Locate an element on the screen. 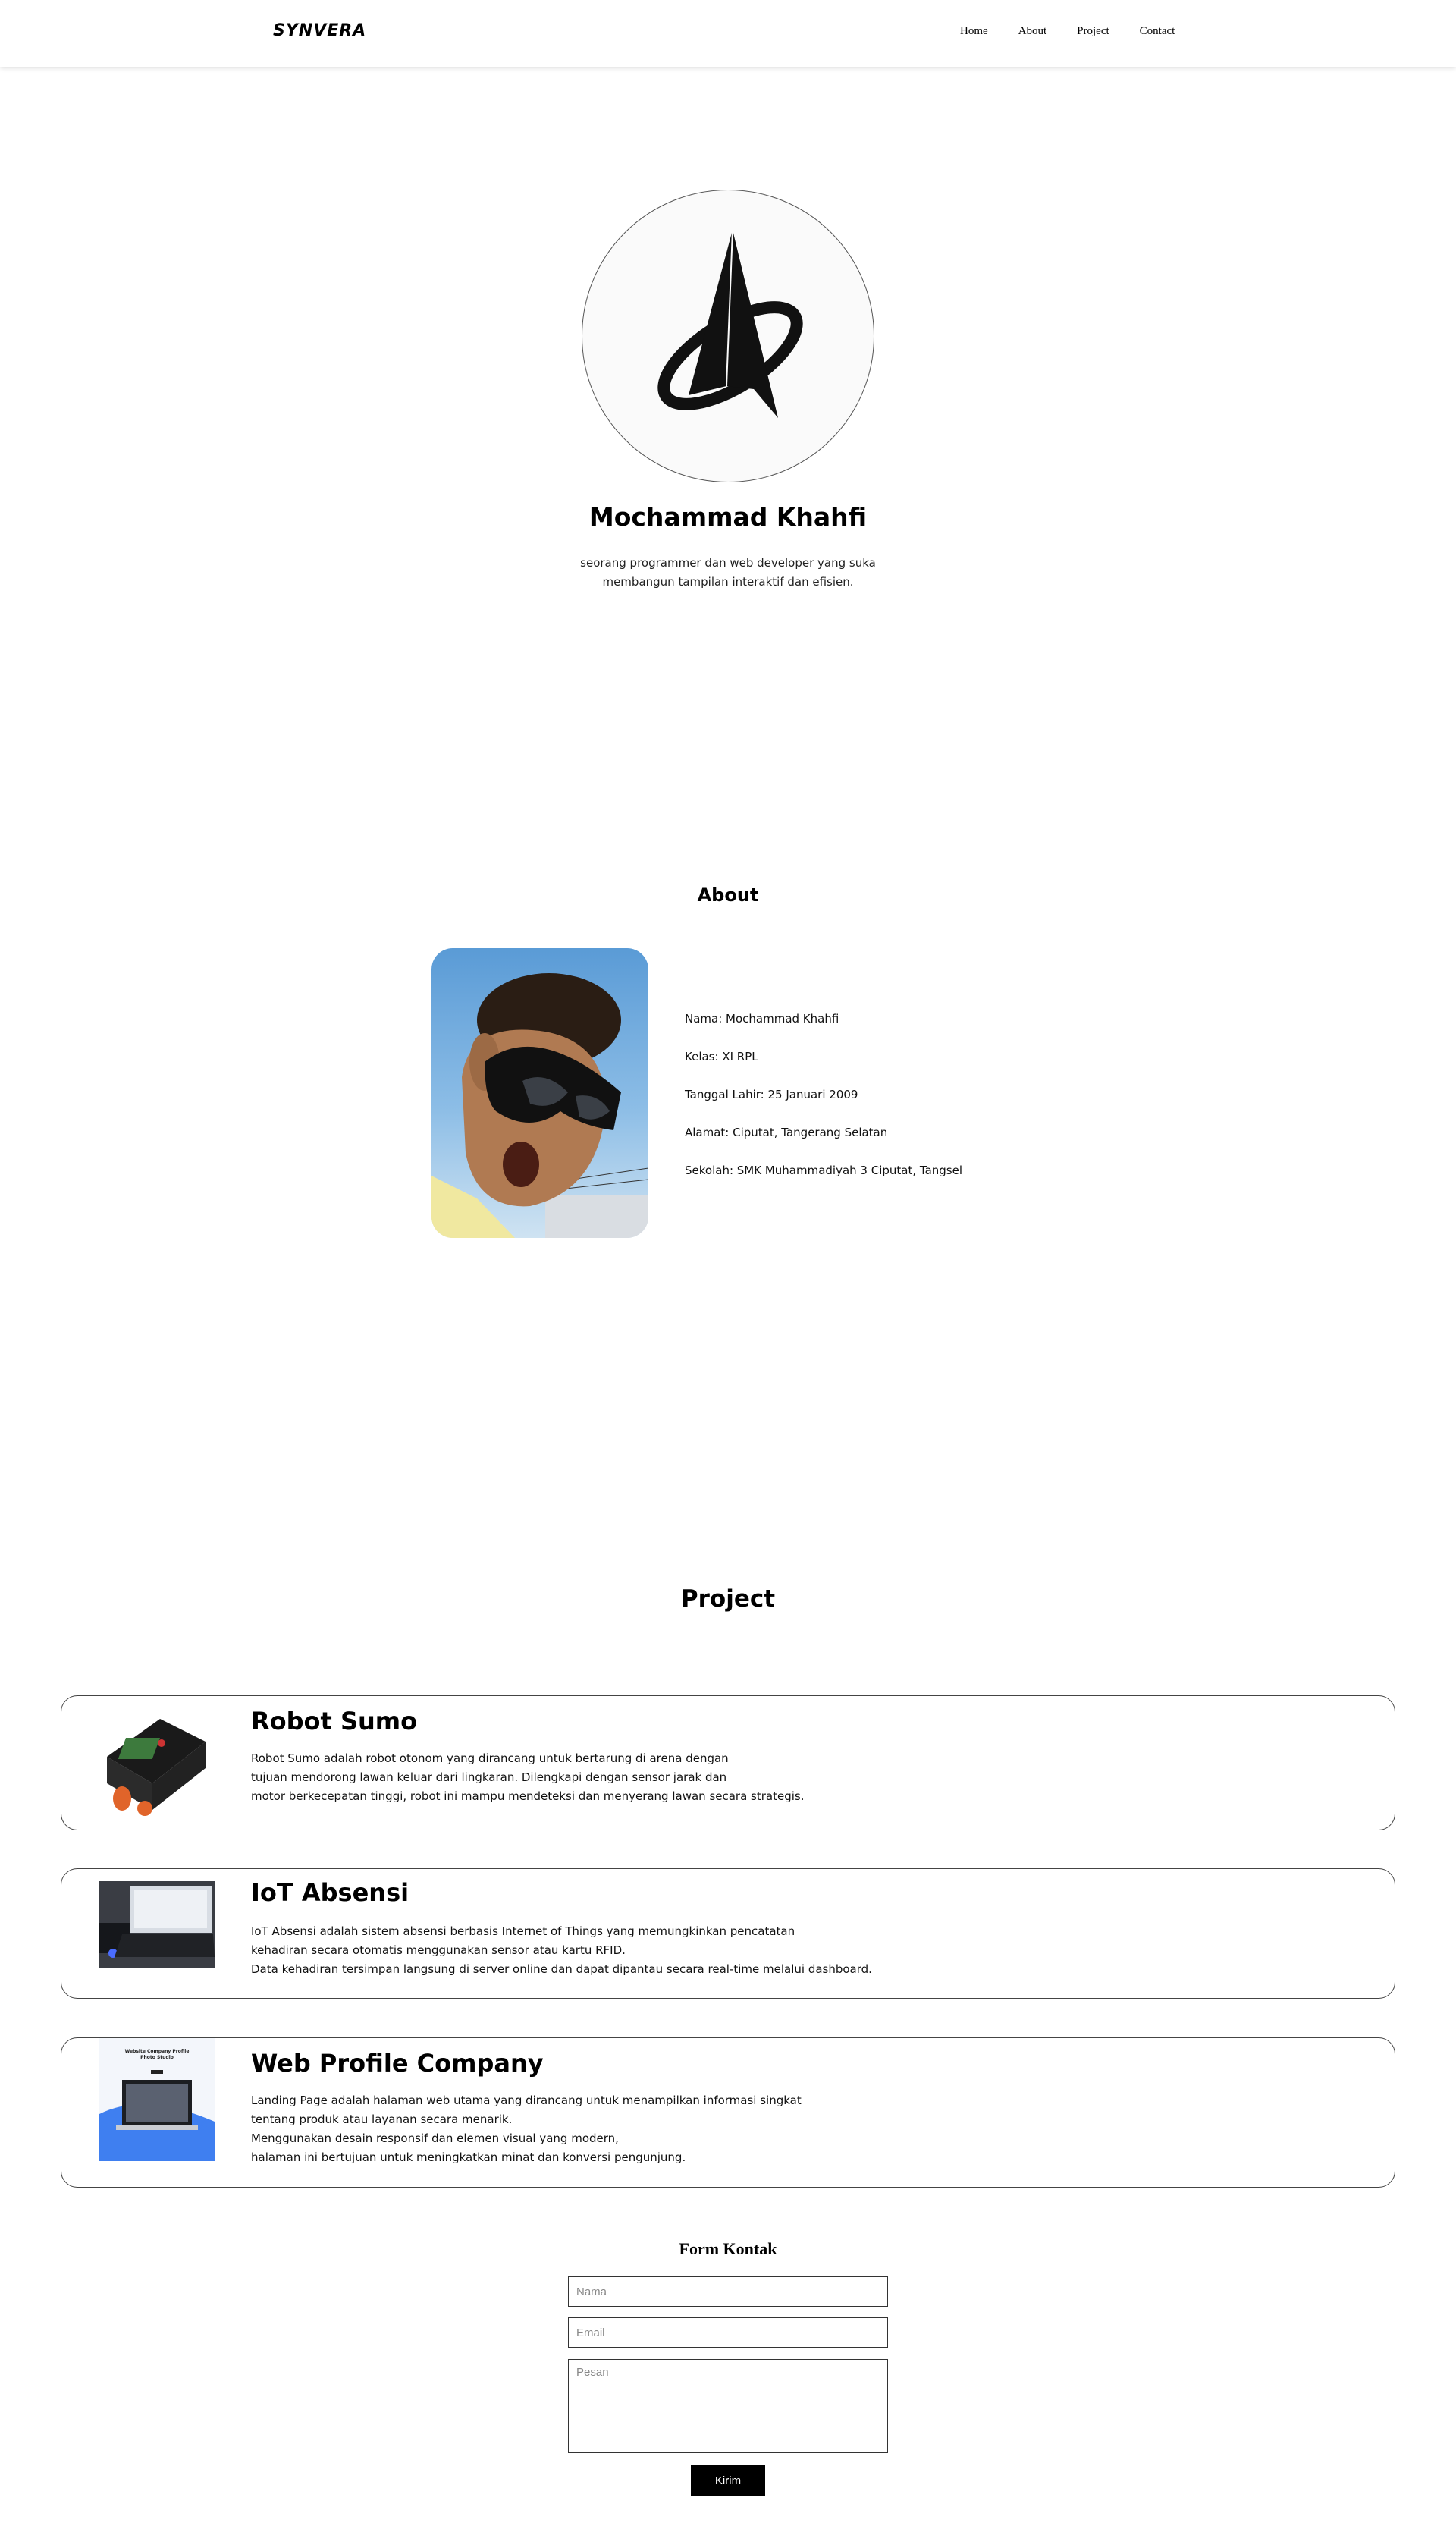 This screenshot has width=1456, height=2532. hero-logo is located at coordinates (728, 336).